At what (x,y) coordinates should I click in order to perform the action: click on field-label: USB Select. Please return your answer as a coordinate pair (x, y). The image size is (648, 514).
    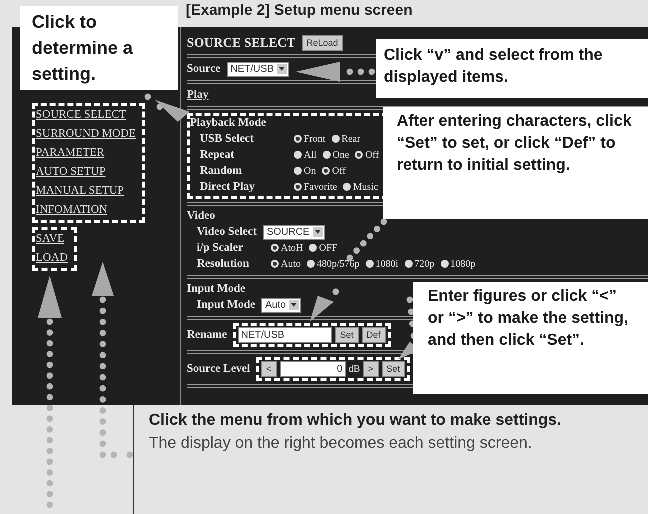
    Looking at the image, I should click on (227, 139).